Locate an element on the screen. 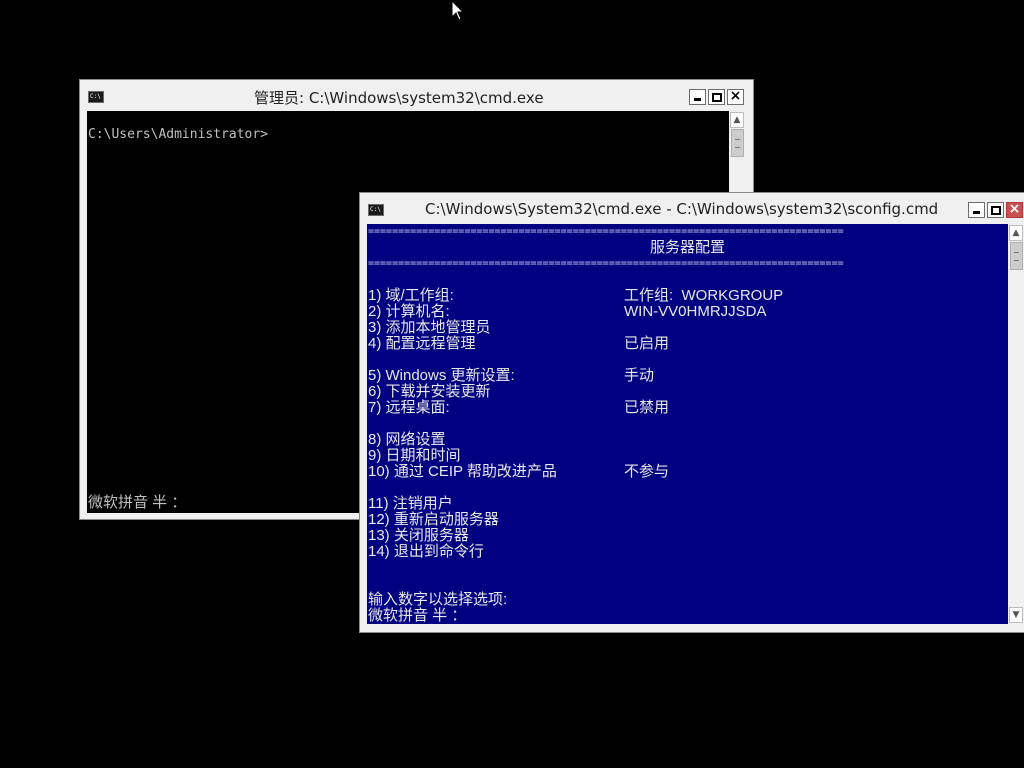 The width and height of the screenshot is (1024, 768). menu-item-label: 12) 重新启动服务器 is located at coordinates (433, 519).